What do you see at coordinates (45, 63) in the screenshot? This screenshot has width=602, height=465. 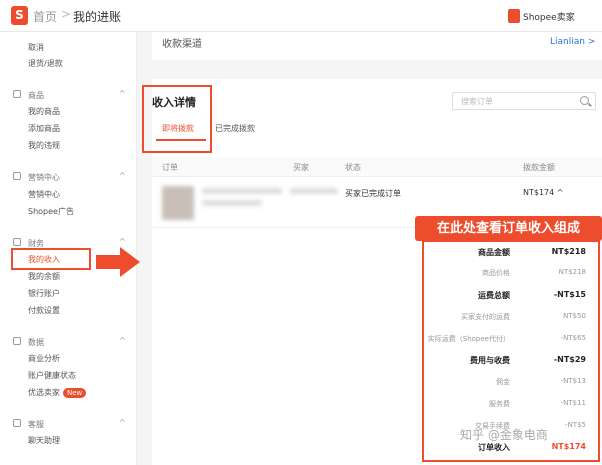 I see `sidebar-item-returns: 退货/退款` at bounding box center [45, 63].